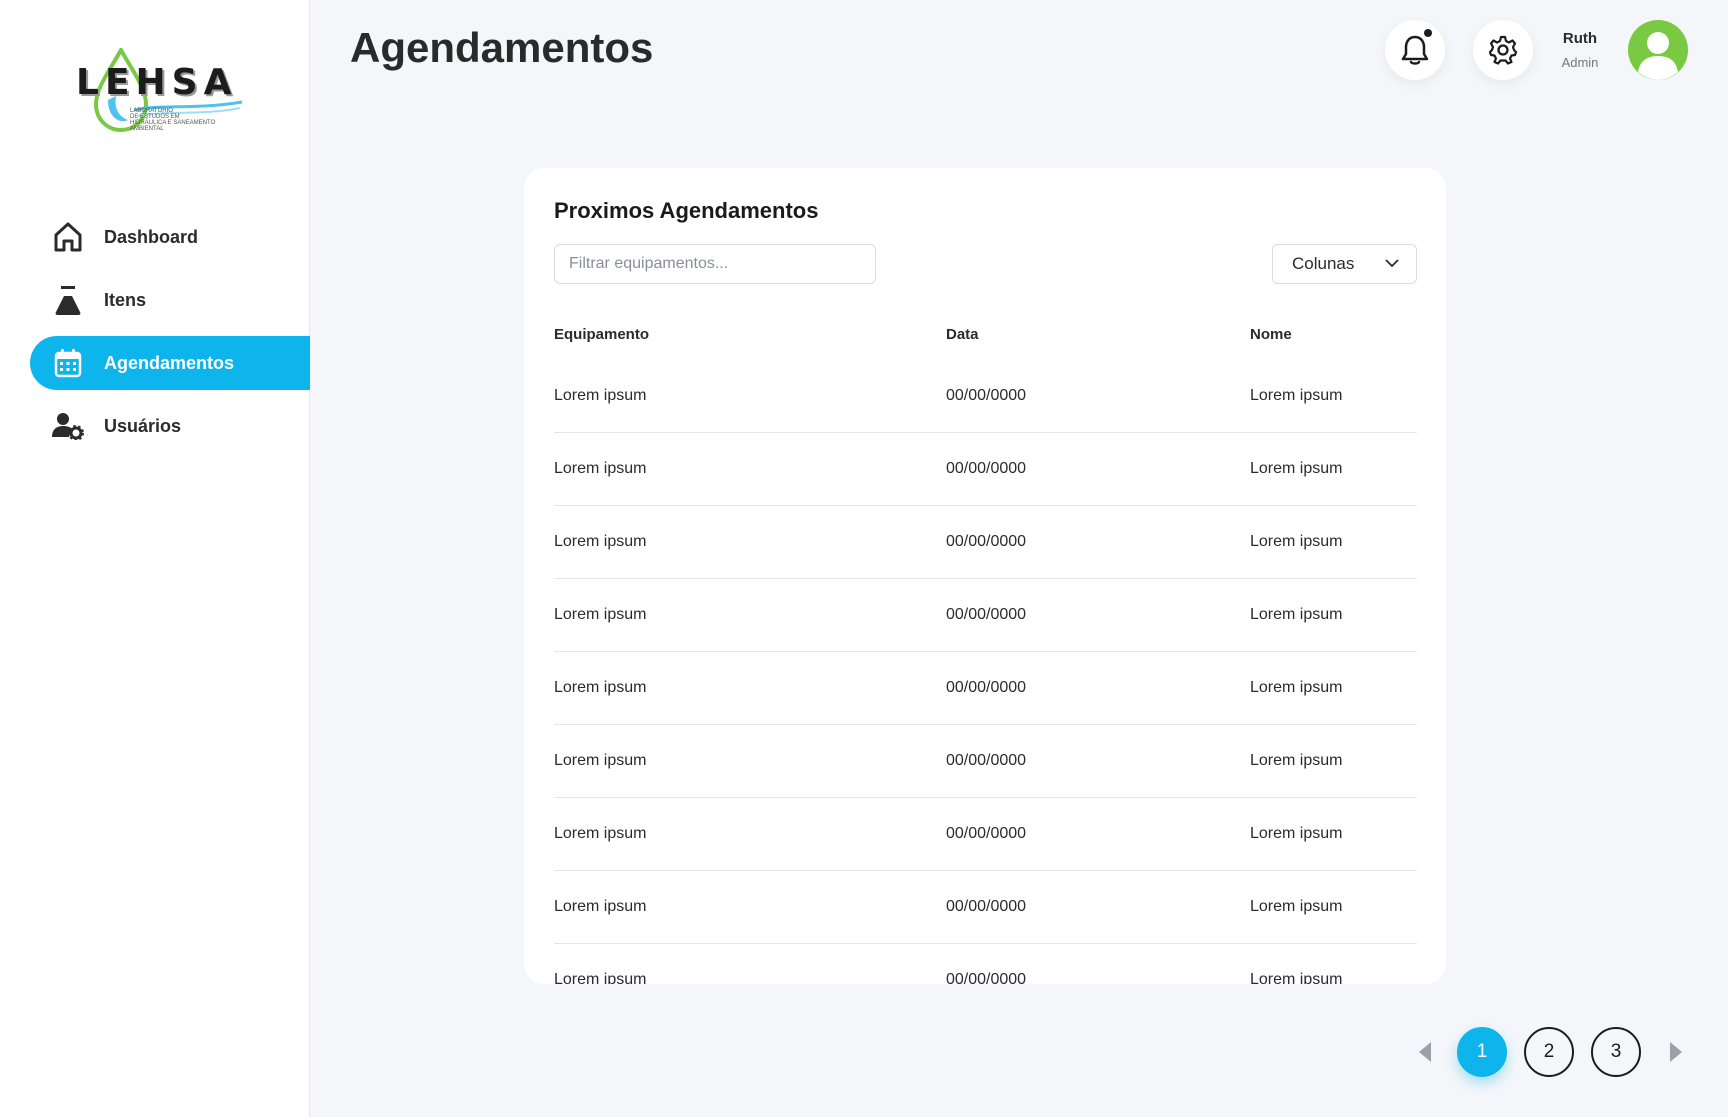  I want to click on sidebar-item-dashboard: Dashboard, so click(170, 237).